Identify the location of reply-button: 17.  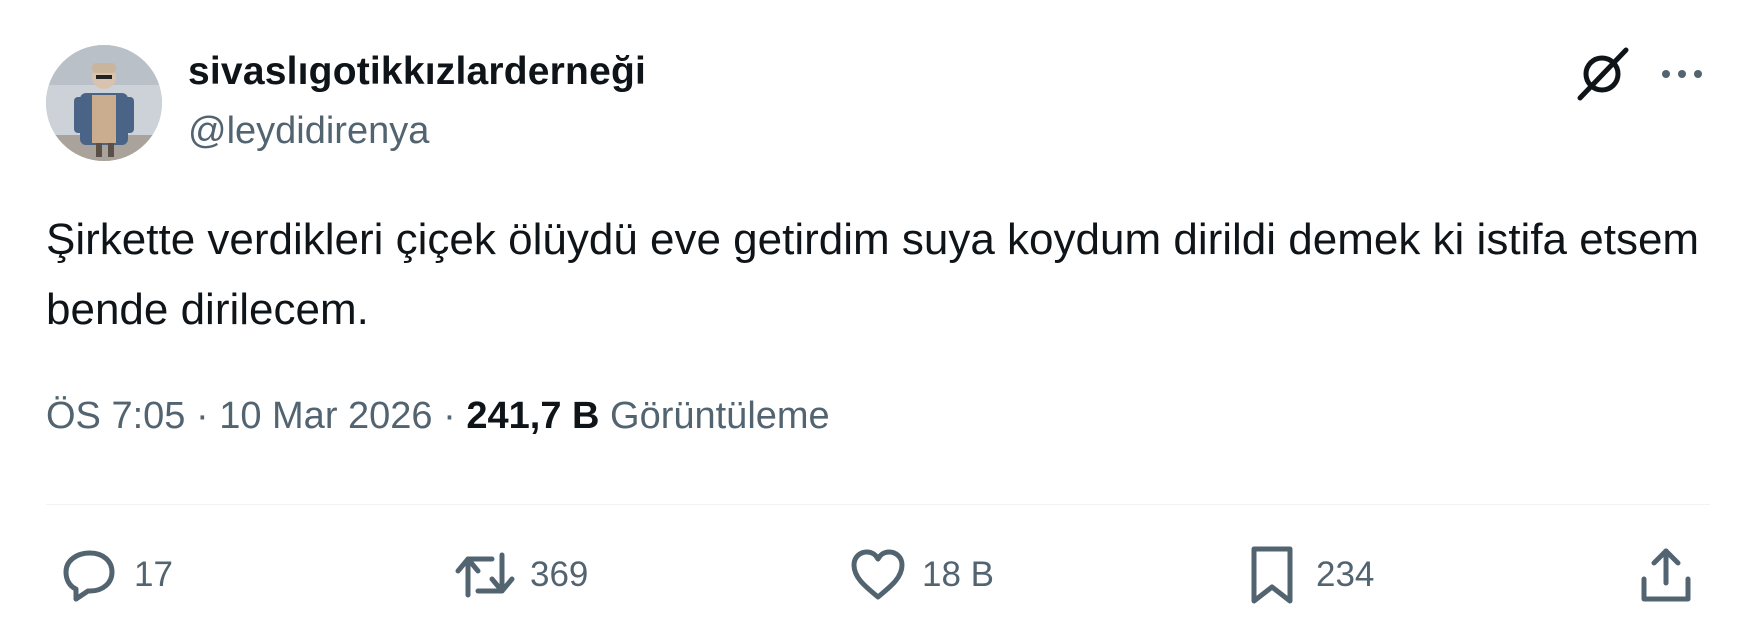
(115, 575).